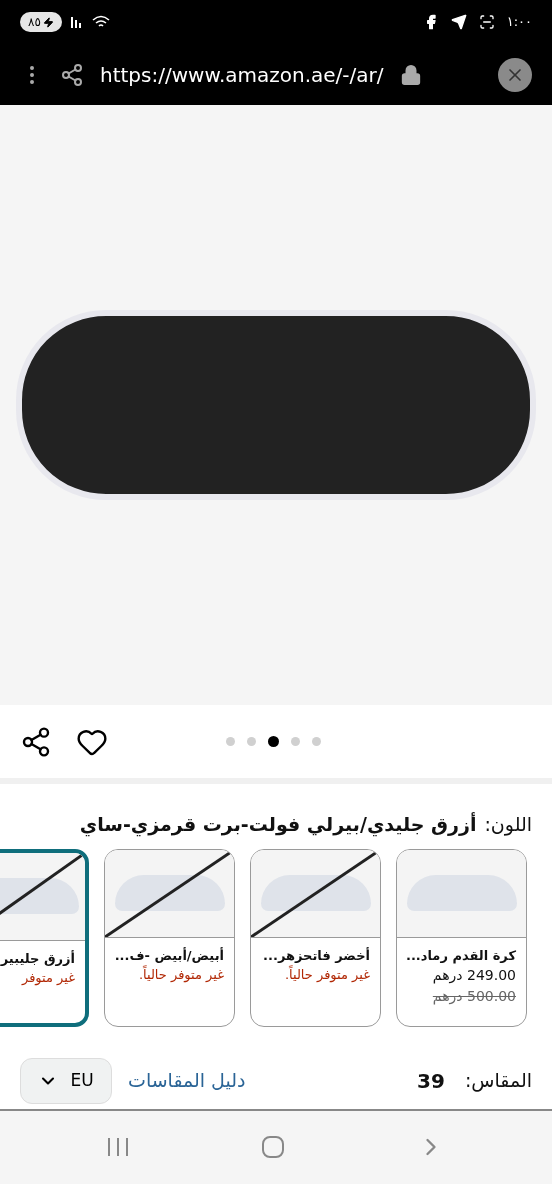 Image resolution: width=552 pixels, height=1184 pixels. Describe the element at coordinates (242, 74) in the screenshot. I see `url-text: https://www.amazon.ae/-/ar/` at that location.